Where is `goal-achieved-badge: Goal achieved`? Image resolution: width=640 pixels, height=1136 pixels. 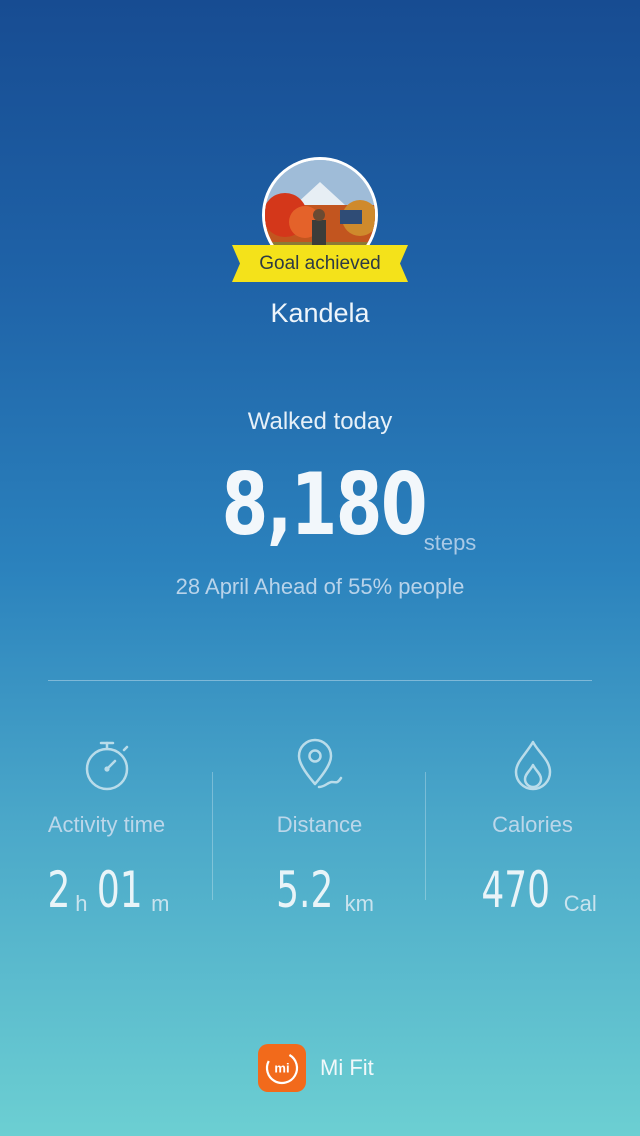
goal-achieved-badge: Goal achieved is located at coordinates (320, 263).